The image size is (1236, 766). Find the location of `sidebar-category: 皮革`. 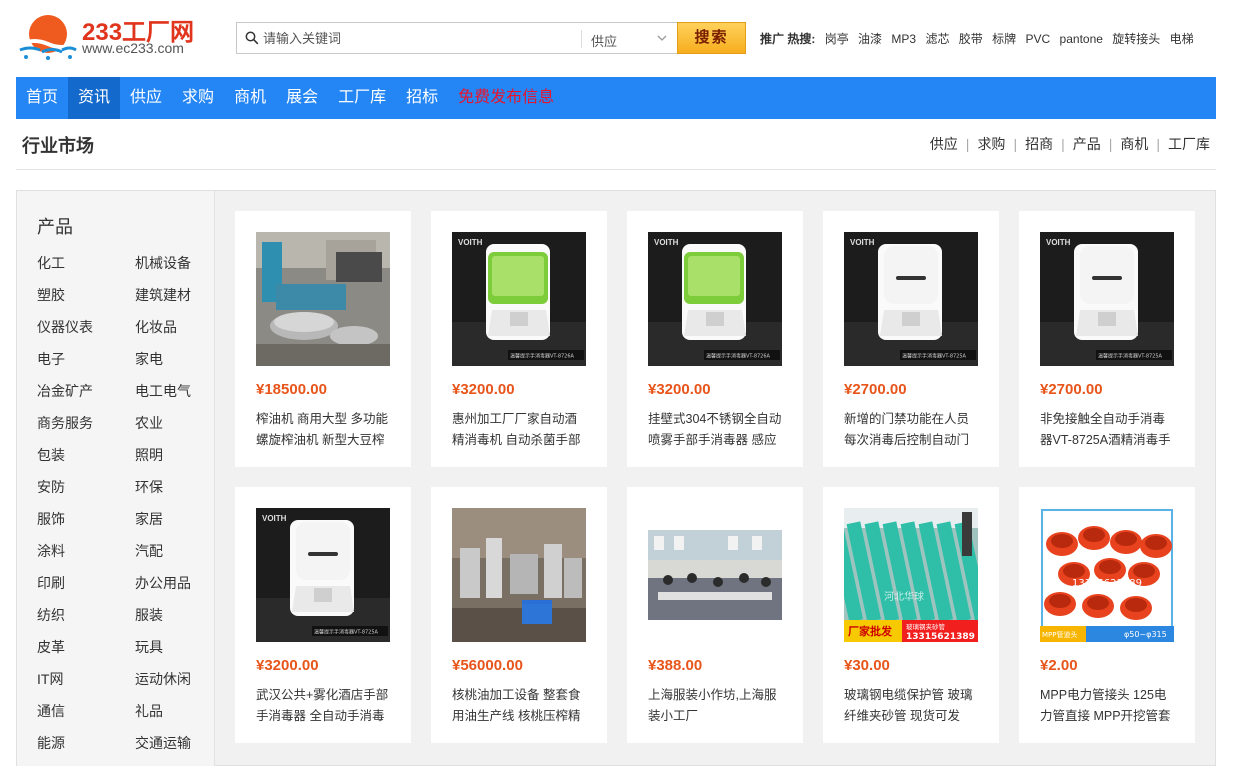

sidebar-category: 皮革 is located at coordinates (51, 647).